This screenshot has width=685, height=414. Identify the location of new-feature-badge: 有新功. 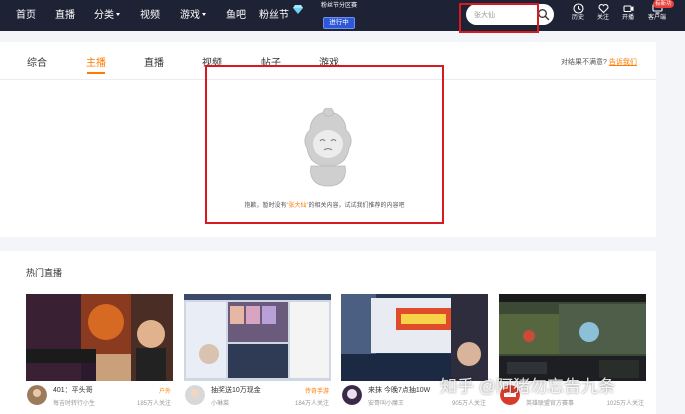
(663, 4).